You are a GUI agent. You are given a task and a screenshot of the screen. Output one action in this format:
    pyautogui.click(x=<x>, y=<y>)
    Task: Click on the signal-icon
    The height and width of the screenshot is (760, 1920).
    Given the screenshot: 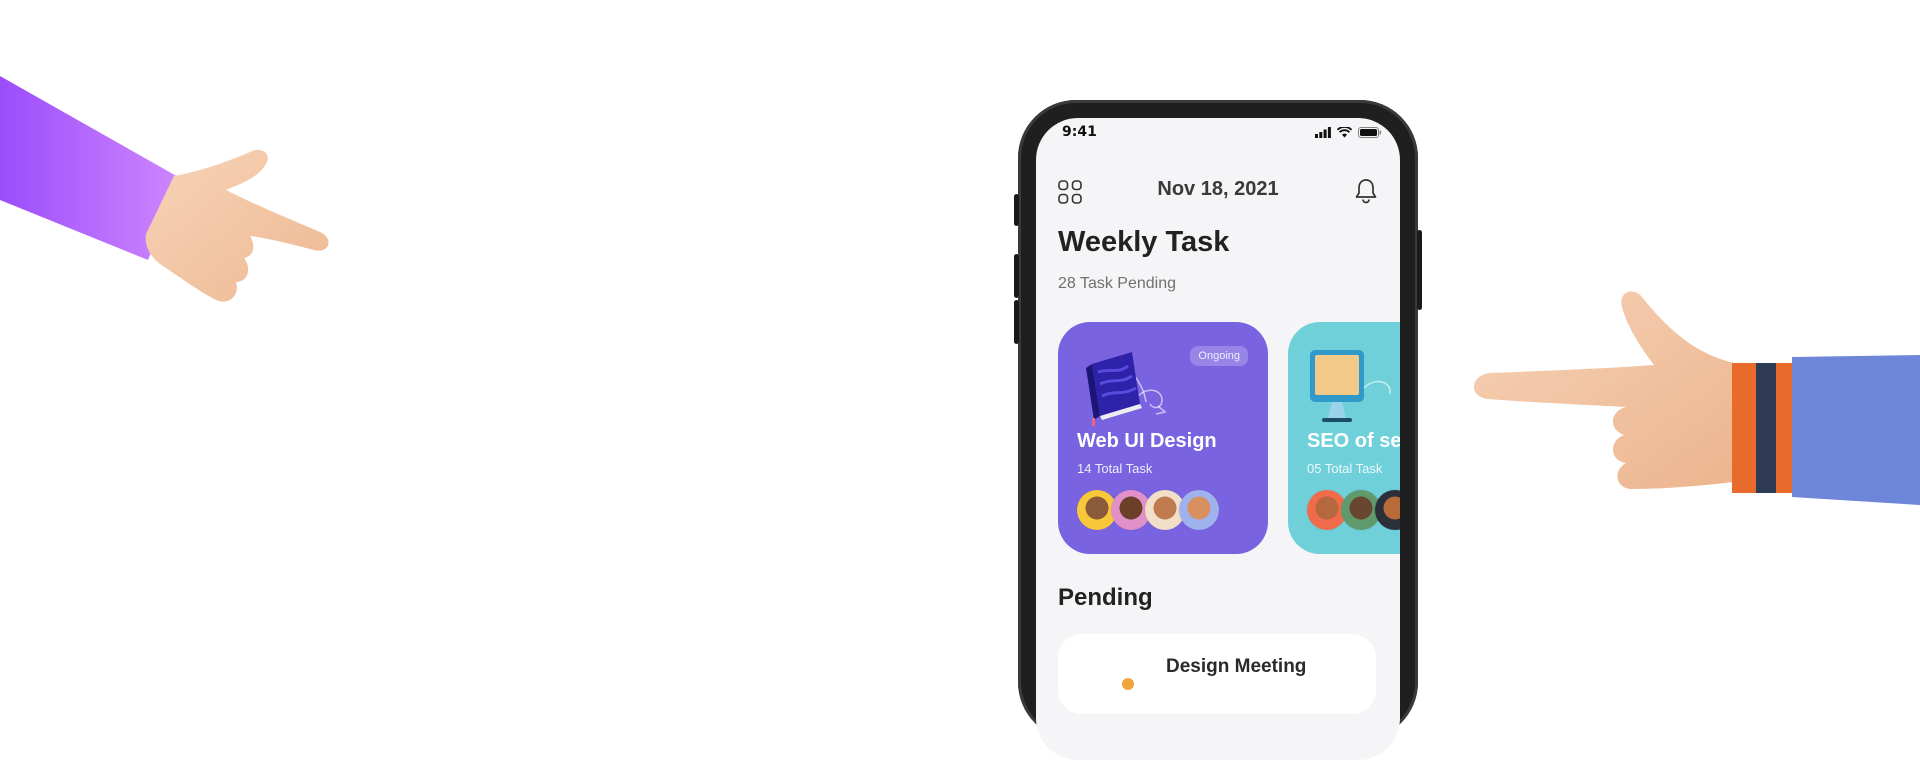 What is the action you would take?
    pyautogui.click(x=1323, y=132)
    